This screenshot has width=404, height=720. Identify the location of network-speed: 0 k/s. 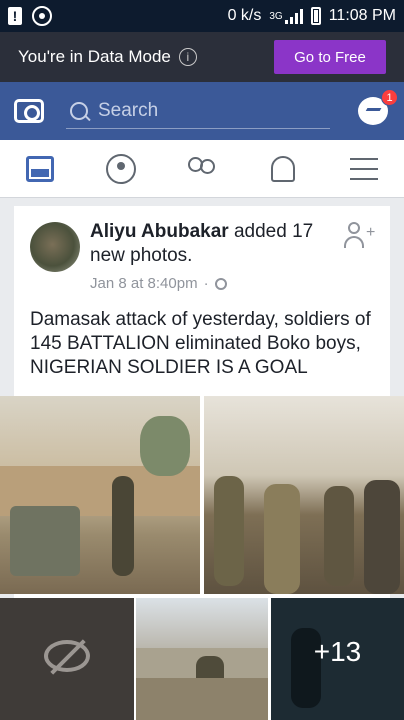
(244, 15).